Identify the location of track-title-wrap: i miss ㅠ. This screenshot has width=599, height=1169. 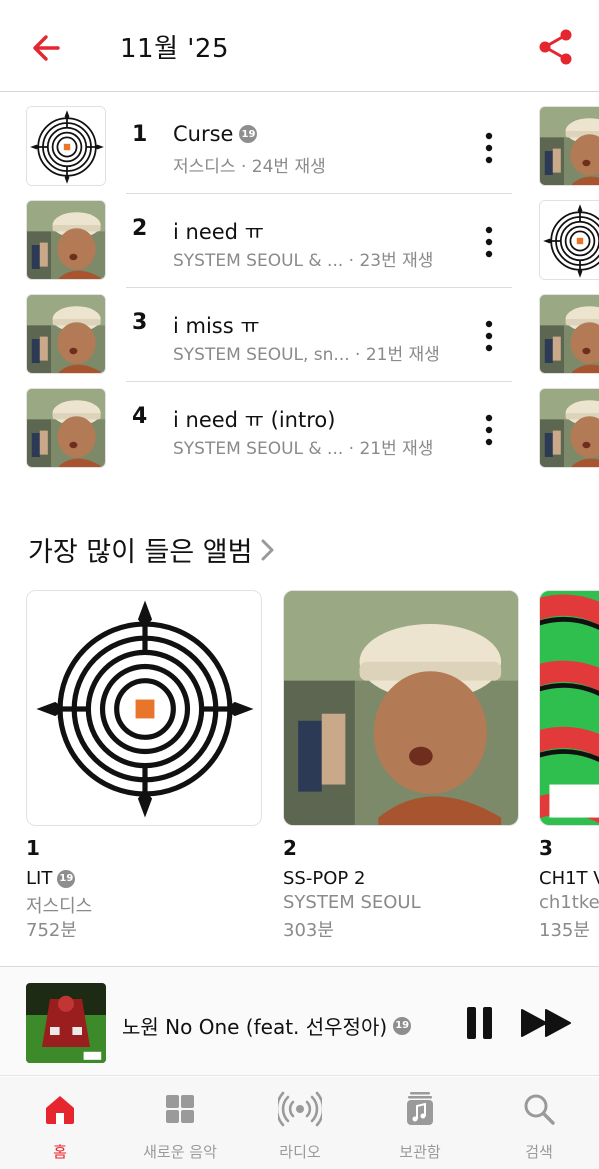
(216, 325).